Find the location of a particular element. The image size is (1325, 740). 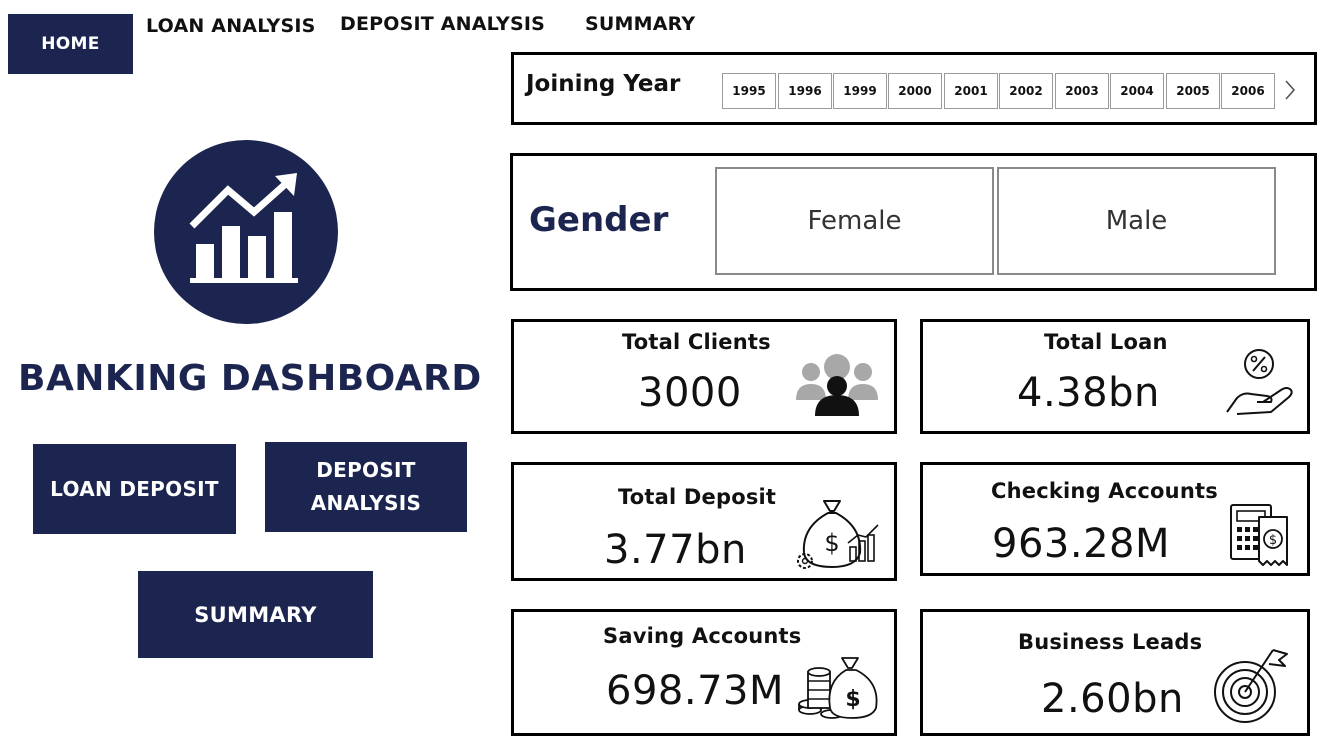

joining-year-label: Joining Year is located at coordinates (603, 84).